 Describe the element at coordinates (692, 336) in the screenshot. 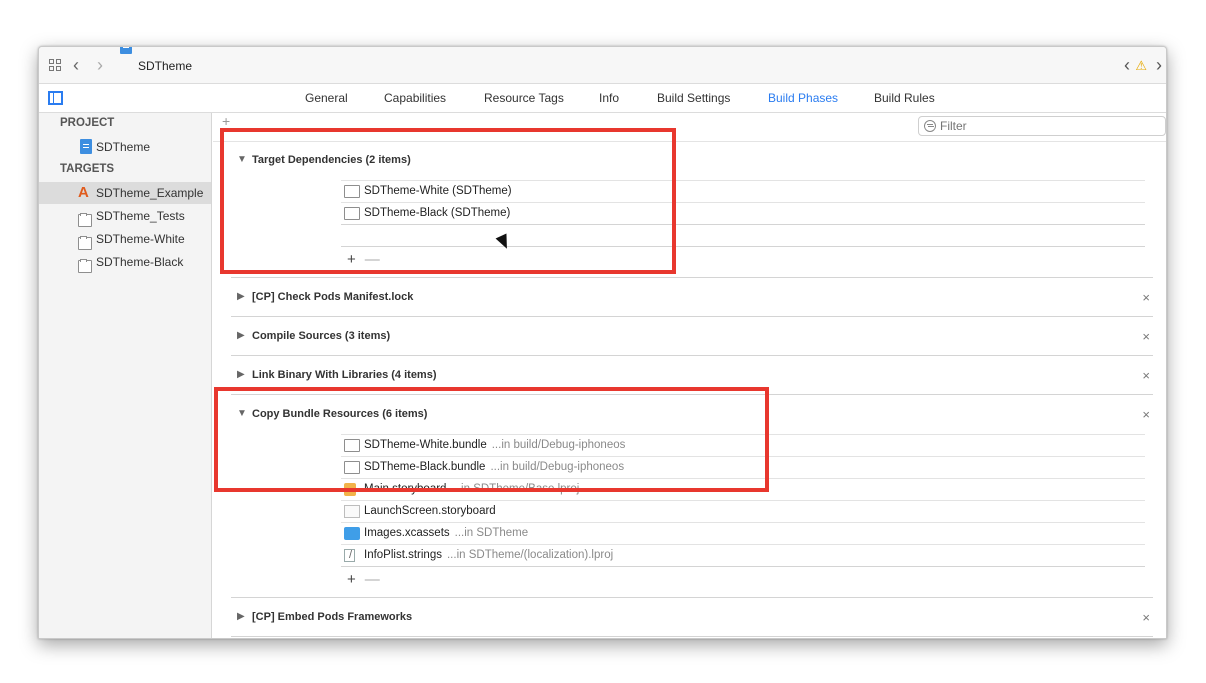

I see `phase-compile-sources: ▶ Compile Sources (3 items) ×` at that location.